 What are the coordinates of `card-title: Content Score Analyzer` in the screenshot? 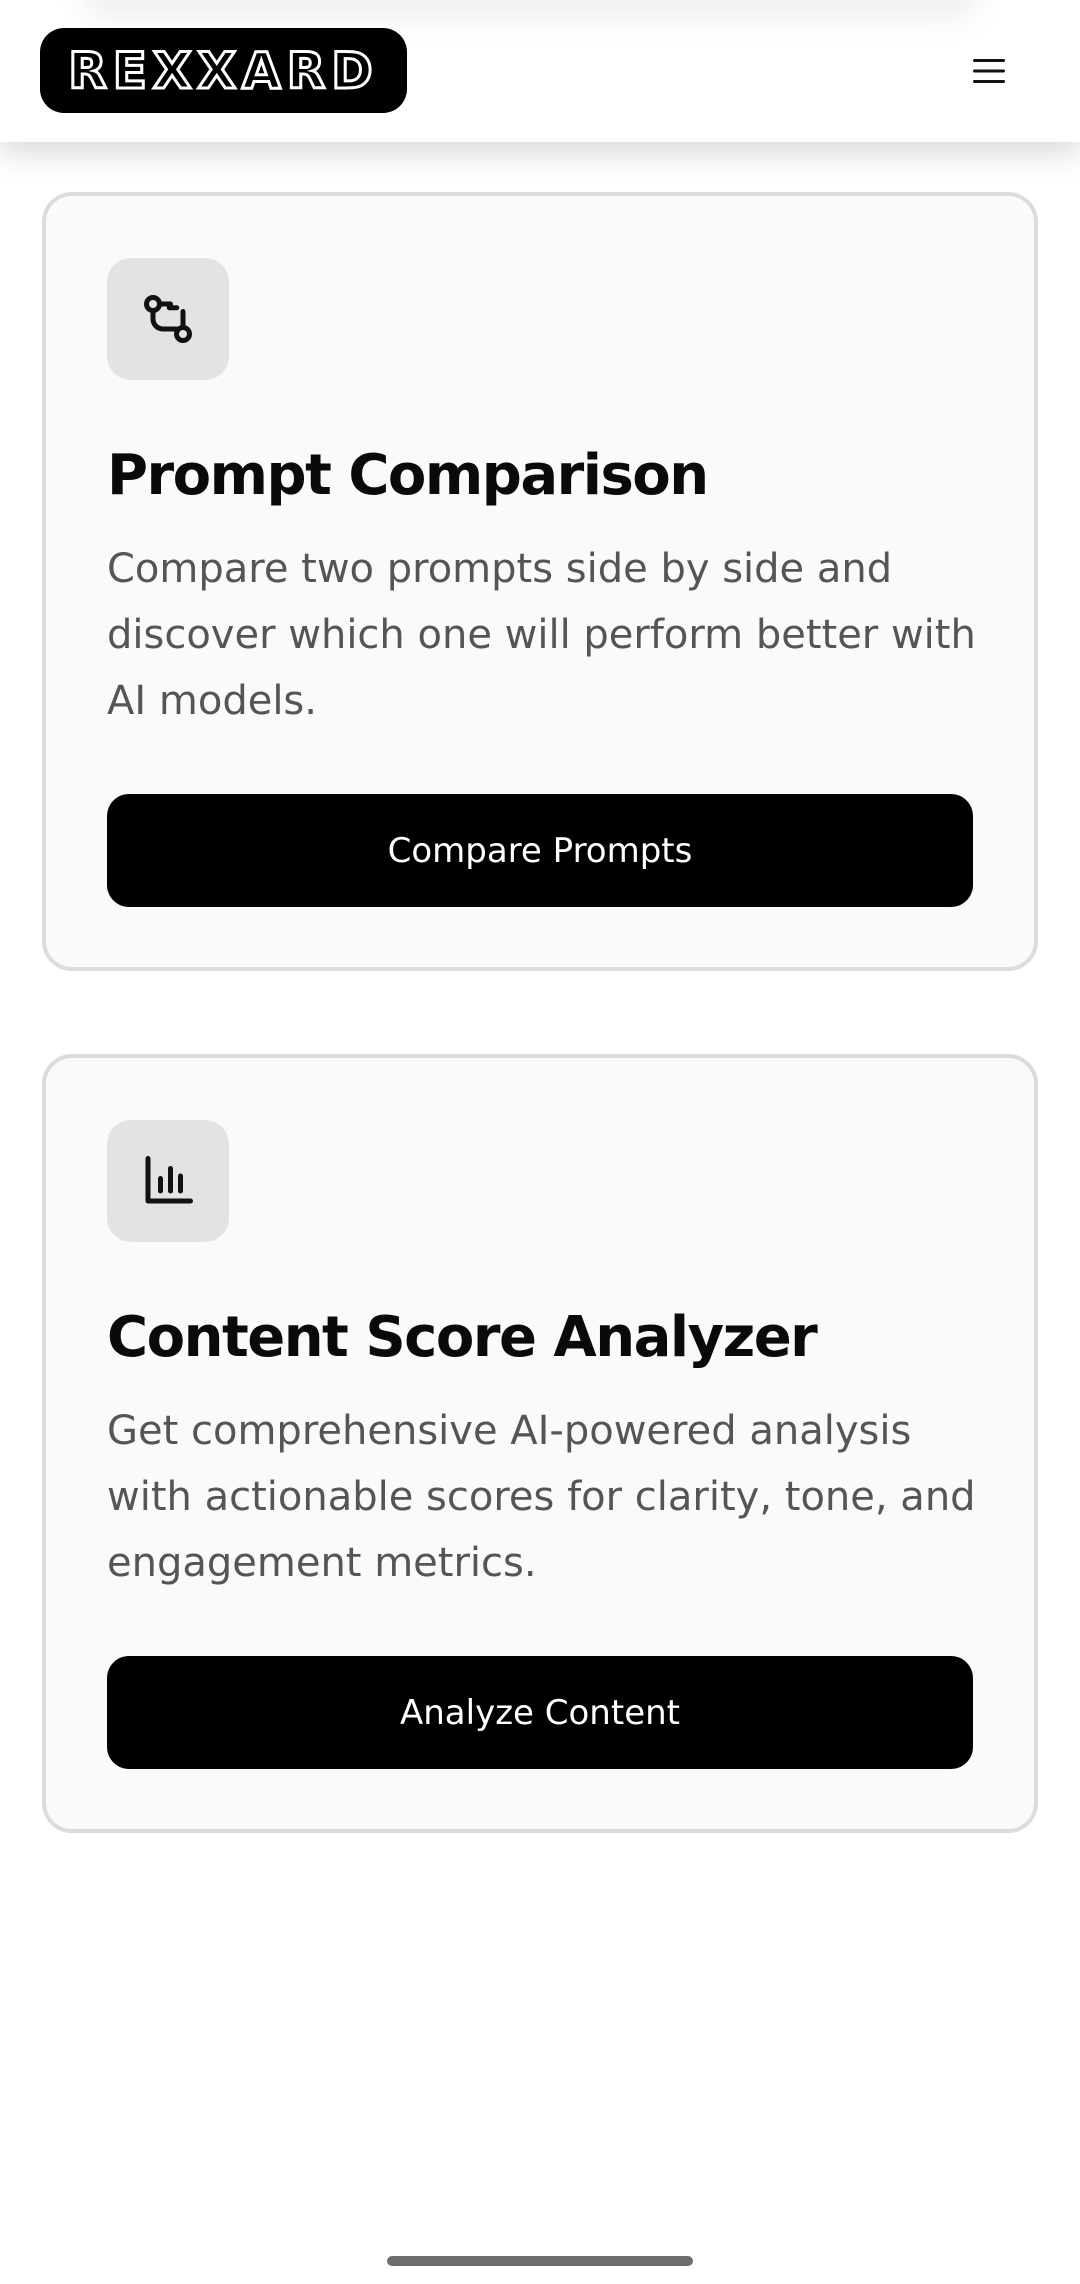 It's located at (462, 1337).